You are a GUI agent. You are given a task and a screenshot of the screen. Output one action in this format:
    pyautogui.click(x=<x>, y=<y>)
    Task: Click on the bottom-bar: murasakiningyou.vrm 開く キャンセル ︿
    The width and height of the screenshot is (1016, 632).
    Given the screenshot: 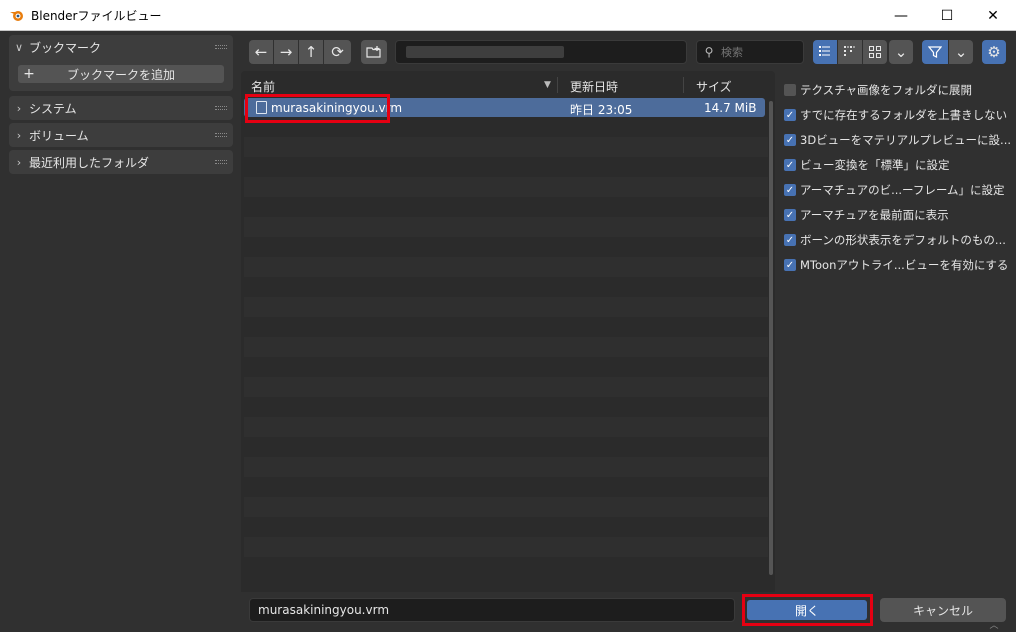 What is the action you would take?
    pyautogui.click(x=628, y=612)
    